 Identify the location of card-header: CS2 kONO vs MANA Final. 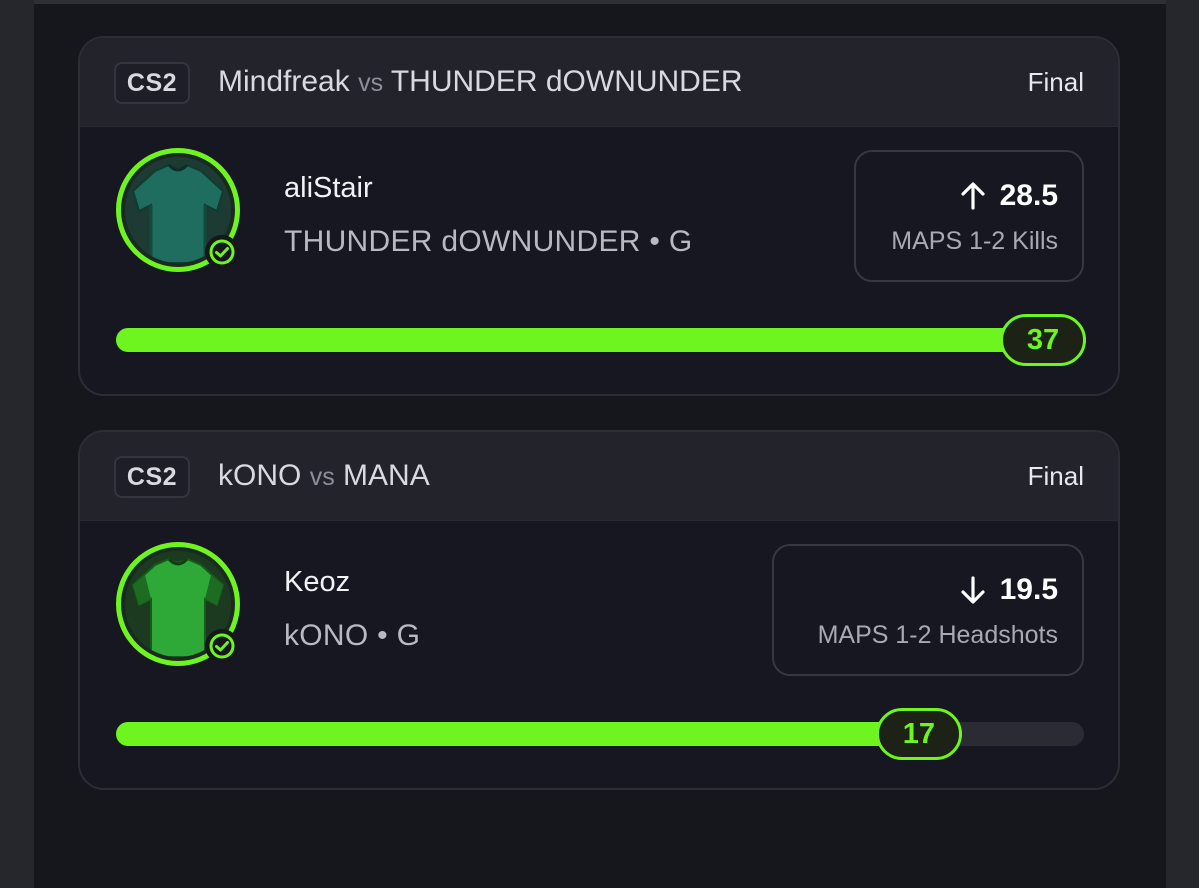
(599, 476).